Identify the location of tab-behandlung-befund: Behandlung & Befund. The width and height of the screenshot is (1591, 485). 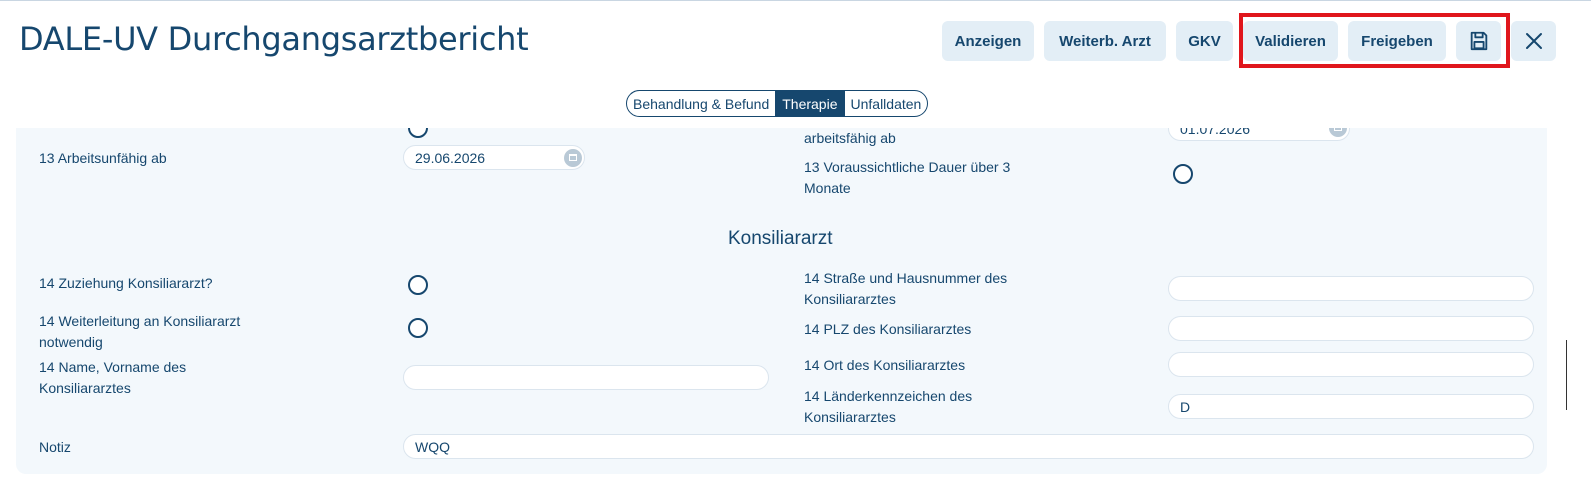
(701, 103).